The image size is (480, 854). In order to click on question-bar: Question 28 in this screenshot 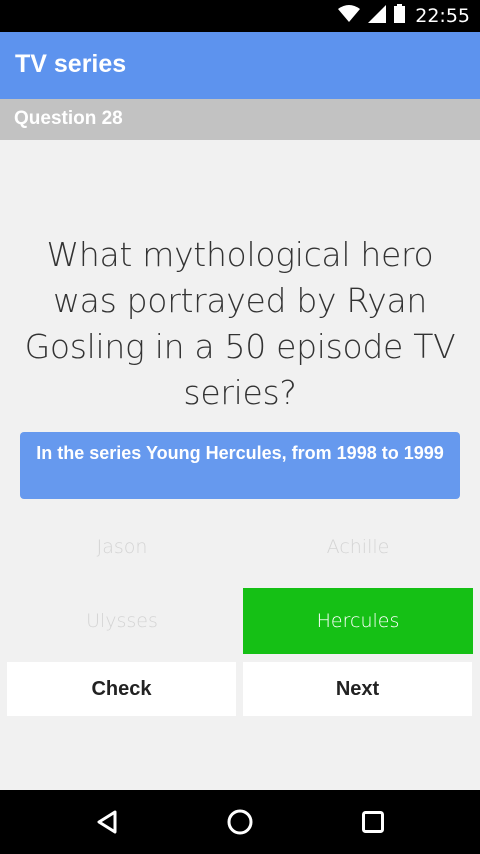, I will do `click(240, 119)`.